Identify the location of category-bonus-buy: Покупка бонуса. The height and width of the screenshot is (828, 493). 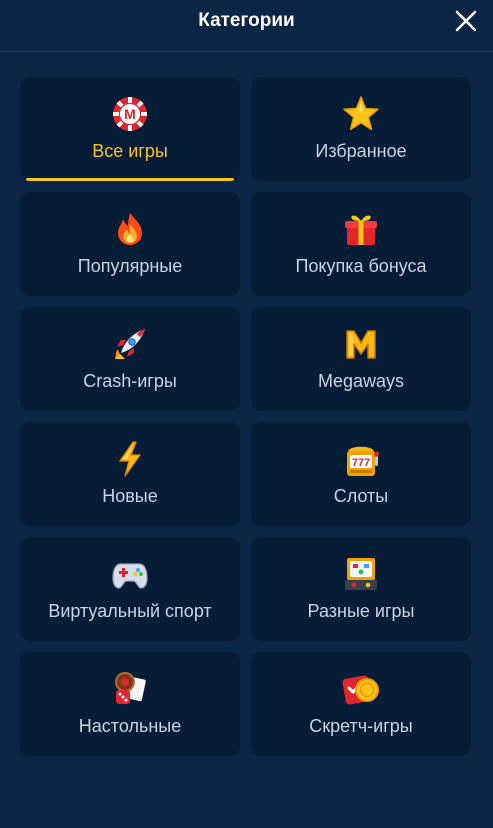
(361, 244).